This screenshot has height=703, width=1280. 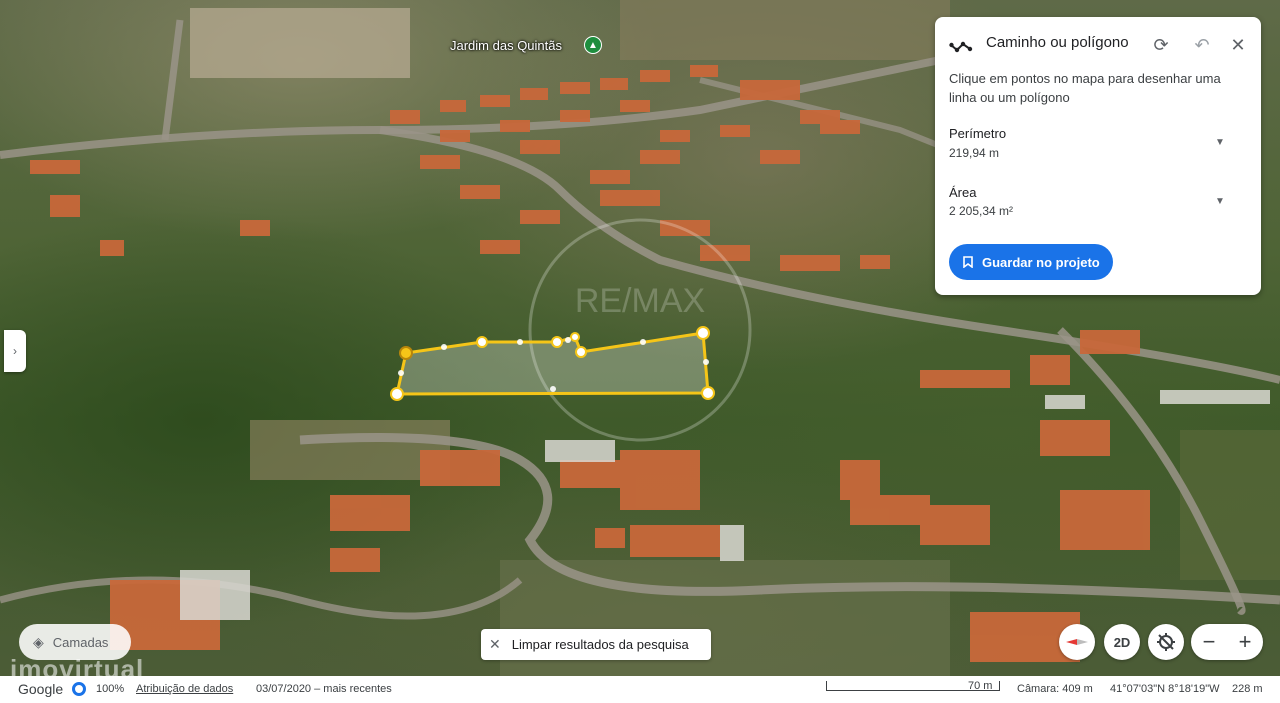 I want to click on expand-drawer-button: ›, so click(x=15, y=351).